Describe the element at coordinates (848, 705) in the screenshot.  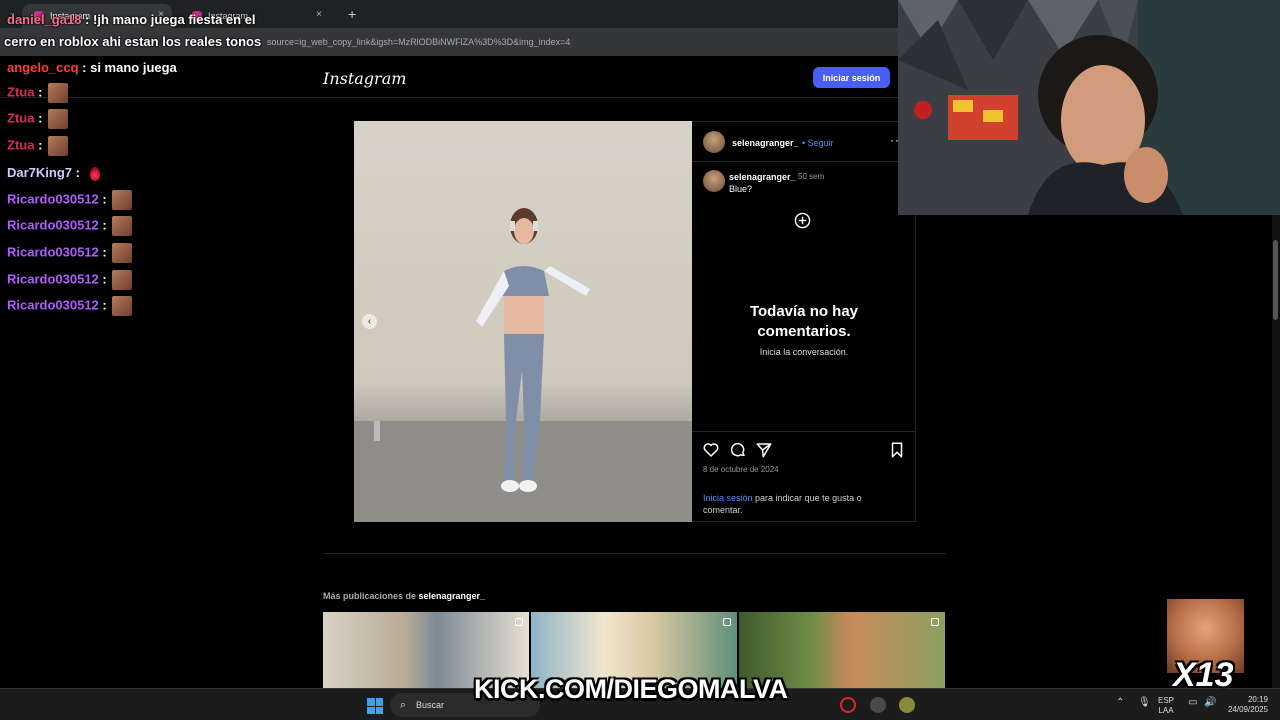
I see `opera-app-icon` at that location.